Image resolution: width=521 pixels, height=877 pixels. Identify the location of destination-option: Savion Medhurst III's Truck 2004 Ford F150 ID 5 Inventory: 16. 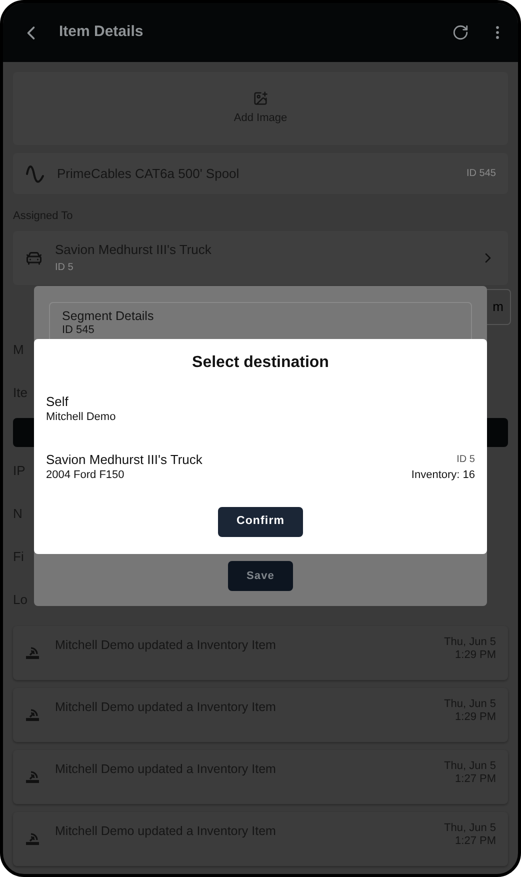
(260, 471).